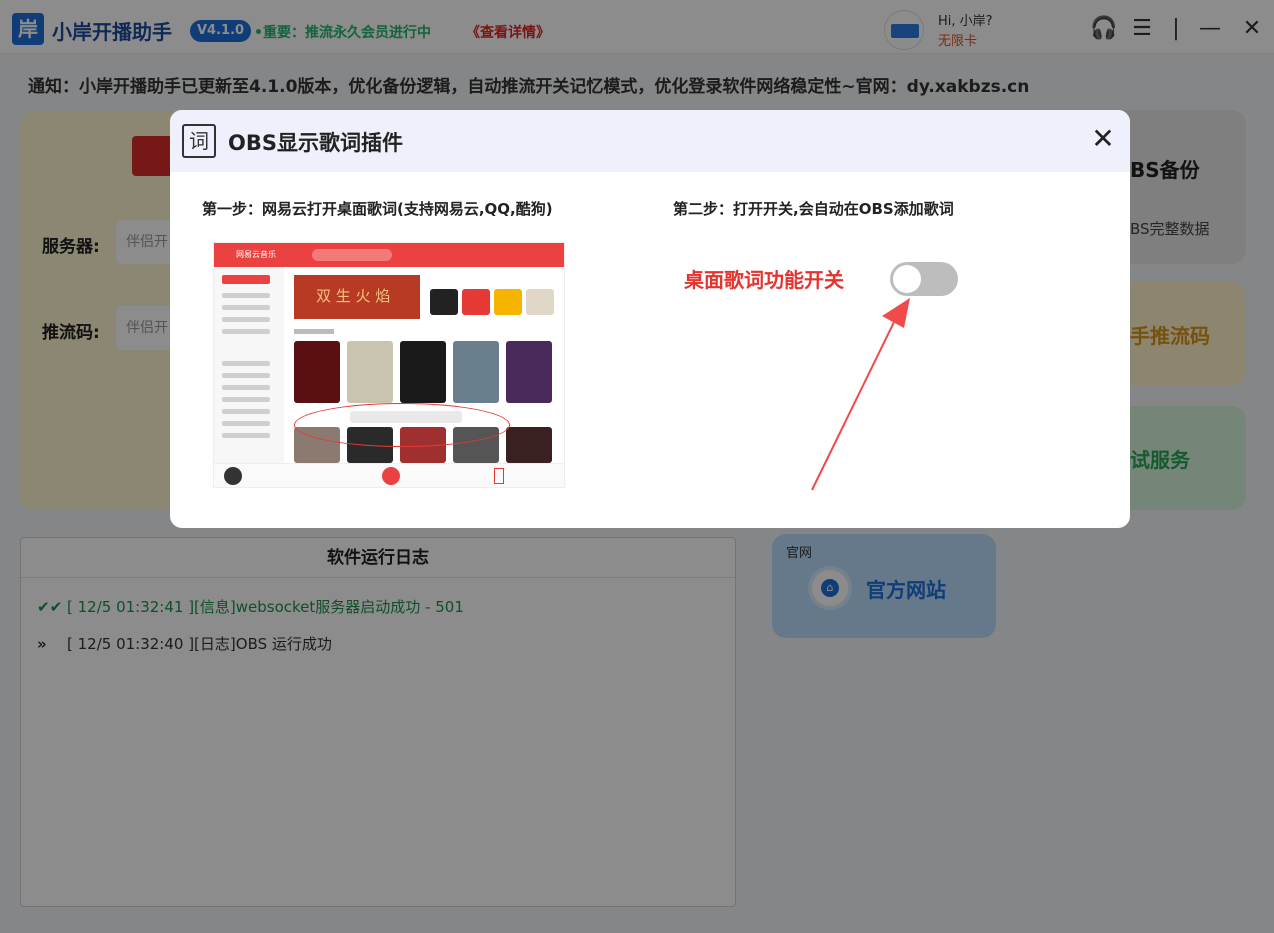 The height and width of the screenshot is (933, 1274). Describe the element at coordinates (352, 255) in the screenshot. I see `screenshot-search` at that location.